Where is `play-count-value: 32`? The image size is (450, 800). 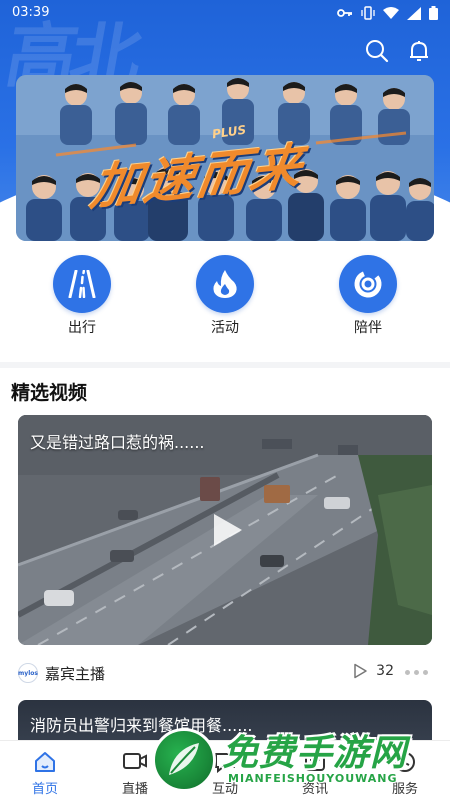
play-count-value: 32 is located at coordinates (385, 671).